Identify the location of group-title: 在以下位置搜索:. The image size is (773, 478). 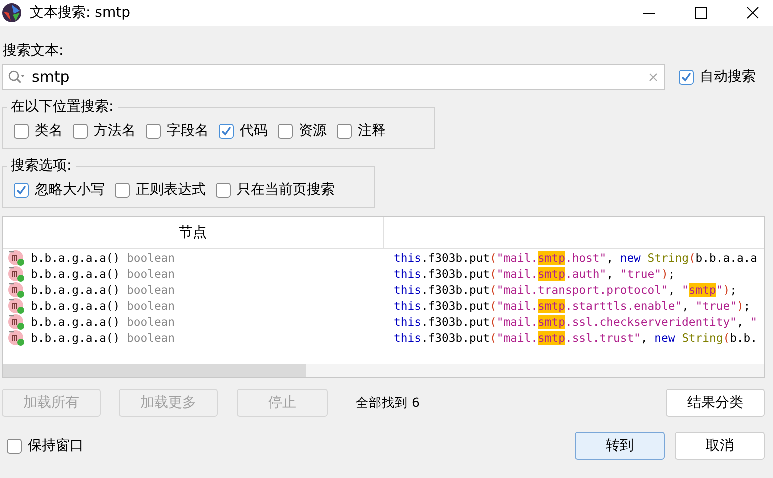
(62, 107).